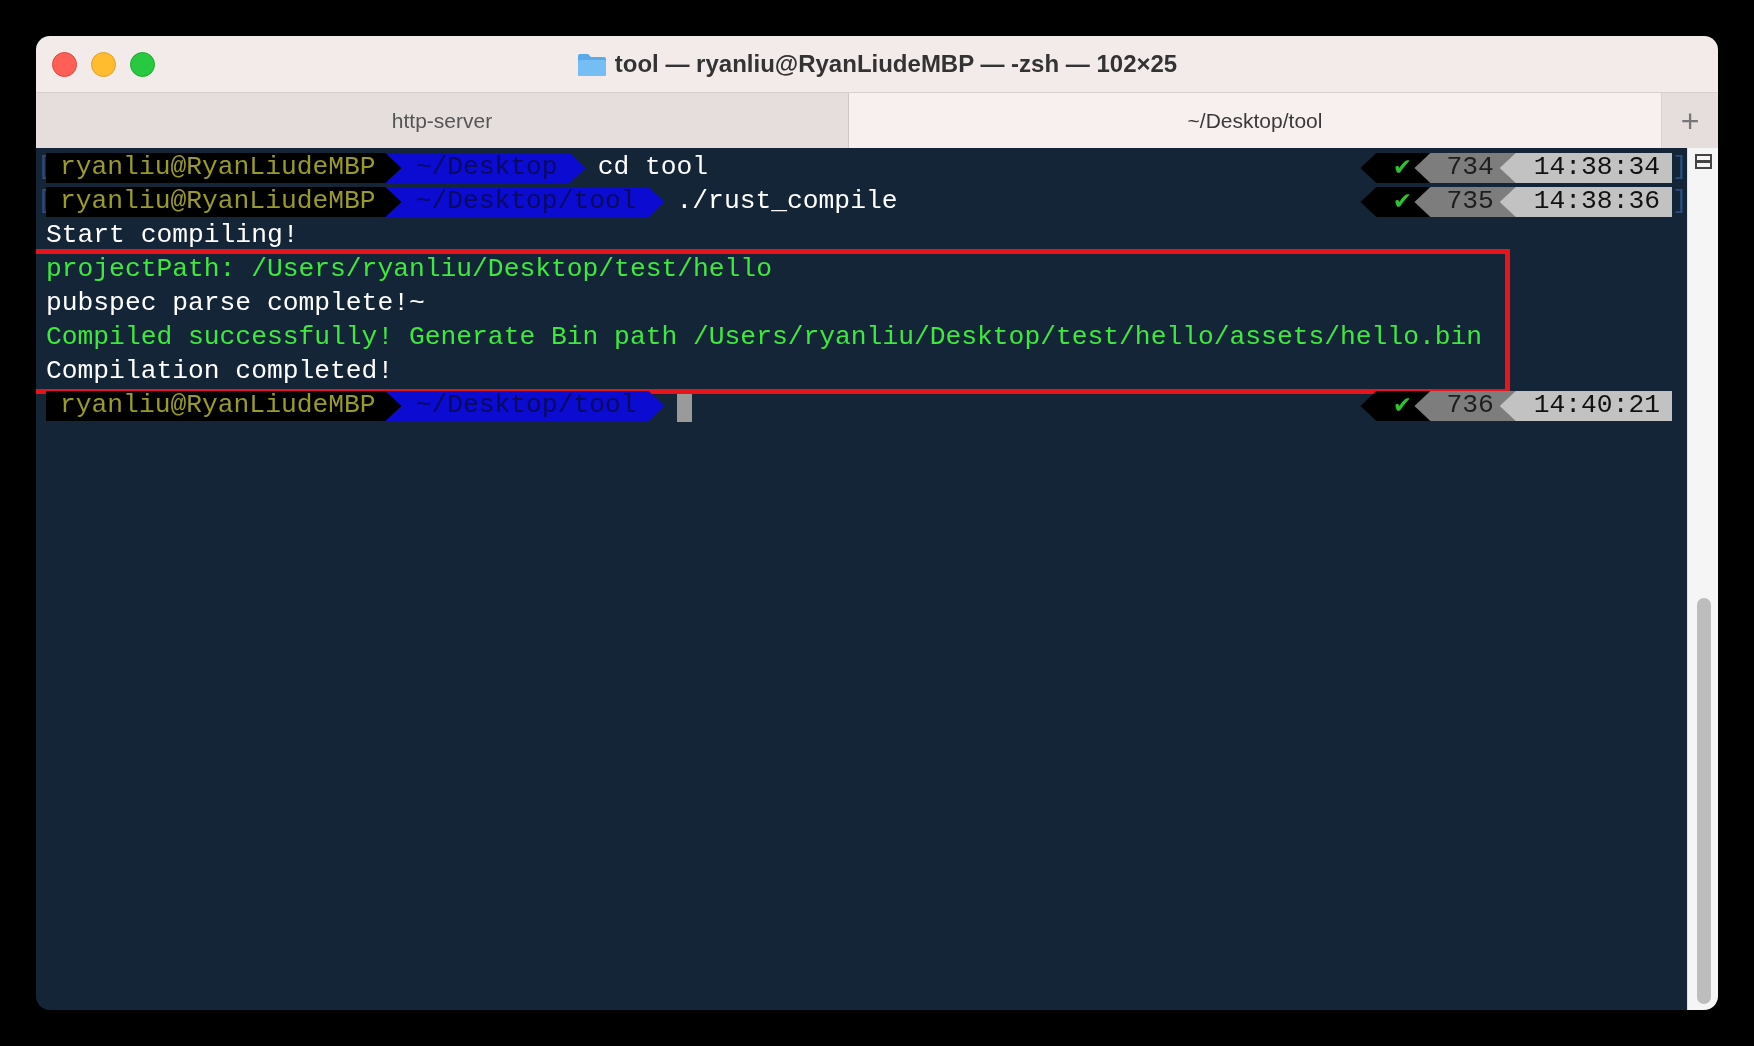 The image size is (1754, 1046). I want to click on split-pane-icon, so click(1703, 161).